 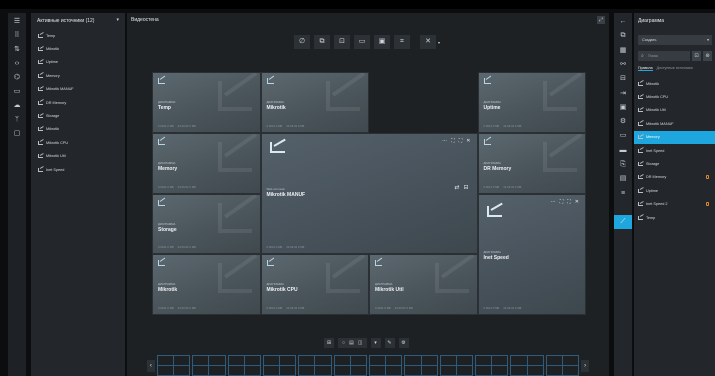 I want to click on window-icon: ▣, so click(x=382, y=42).